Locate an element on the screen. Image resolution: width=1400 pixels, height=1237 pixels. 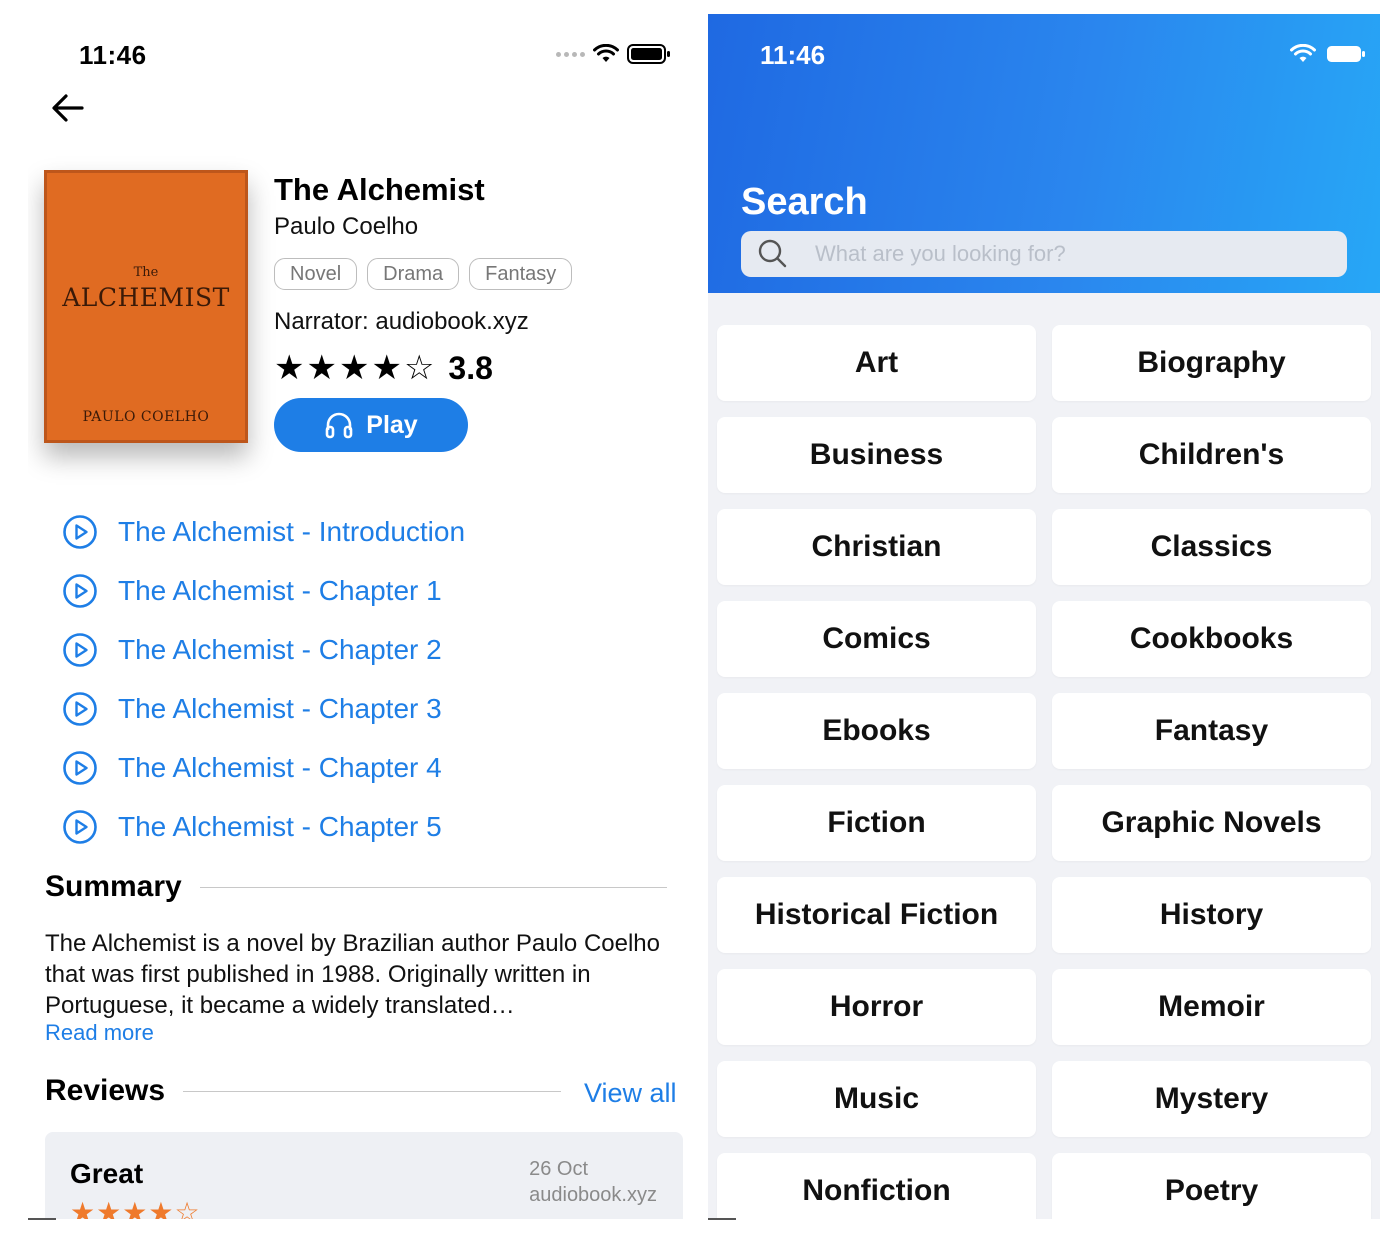
rating-stars: ★ ★ ★ ★ ☆ is located at coordinates (354, 368).